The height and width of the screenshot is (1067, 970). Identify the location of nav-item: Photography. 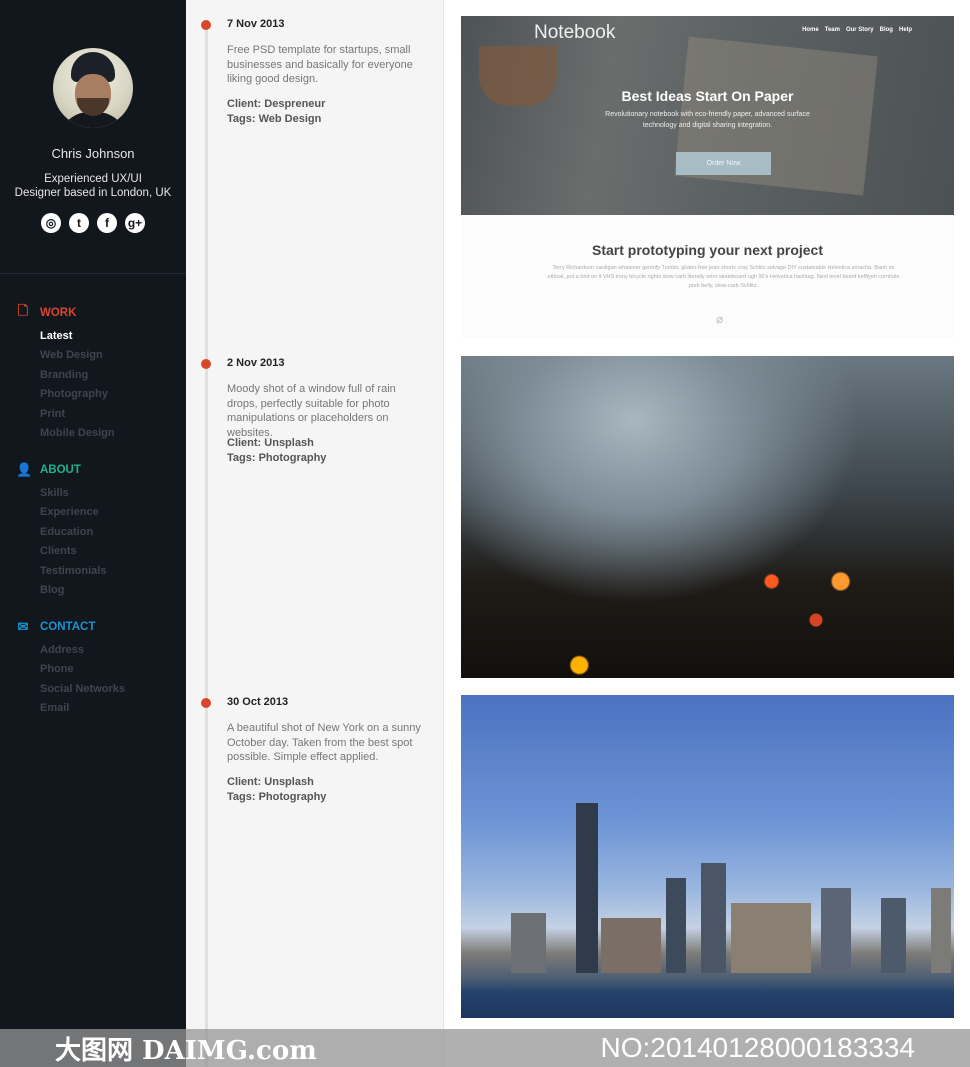
(113, 394).